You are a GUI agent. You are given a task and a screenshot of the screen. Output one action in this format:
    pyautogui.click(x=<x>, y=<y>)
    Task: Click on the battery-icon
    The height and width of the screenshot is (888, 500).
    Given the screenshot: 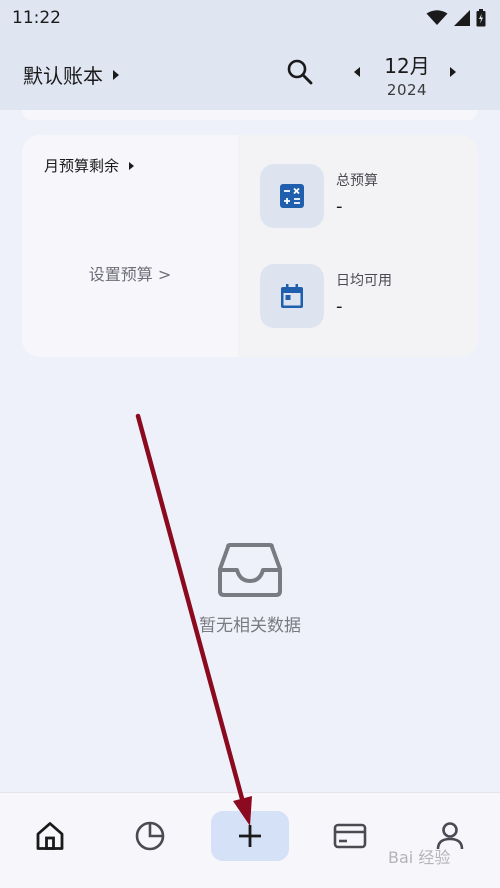 What is the action you would take?
    pyautogui.click(x=481, y=18)
    